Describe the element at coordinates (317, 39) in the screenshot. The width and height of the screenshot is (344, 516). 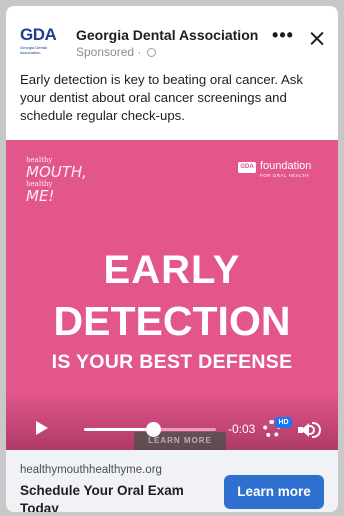
I see `close-icon` at that location.